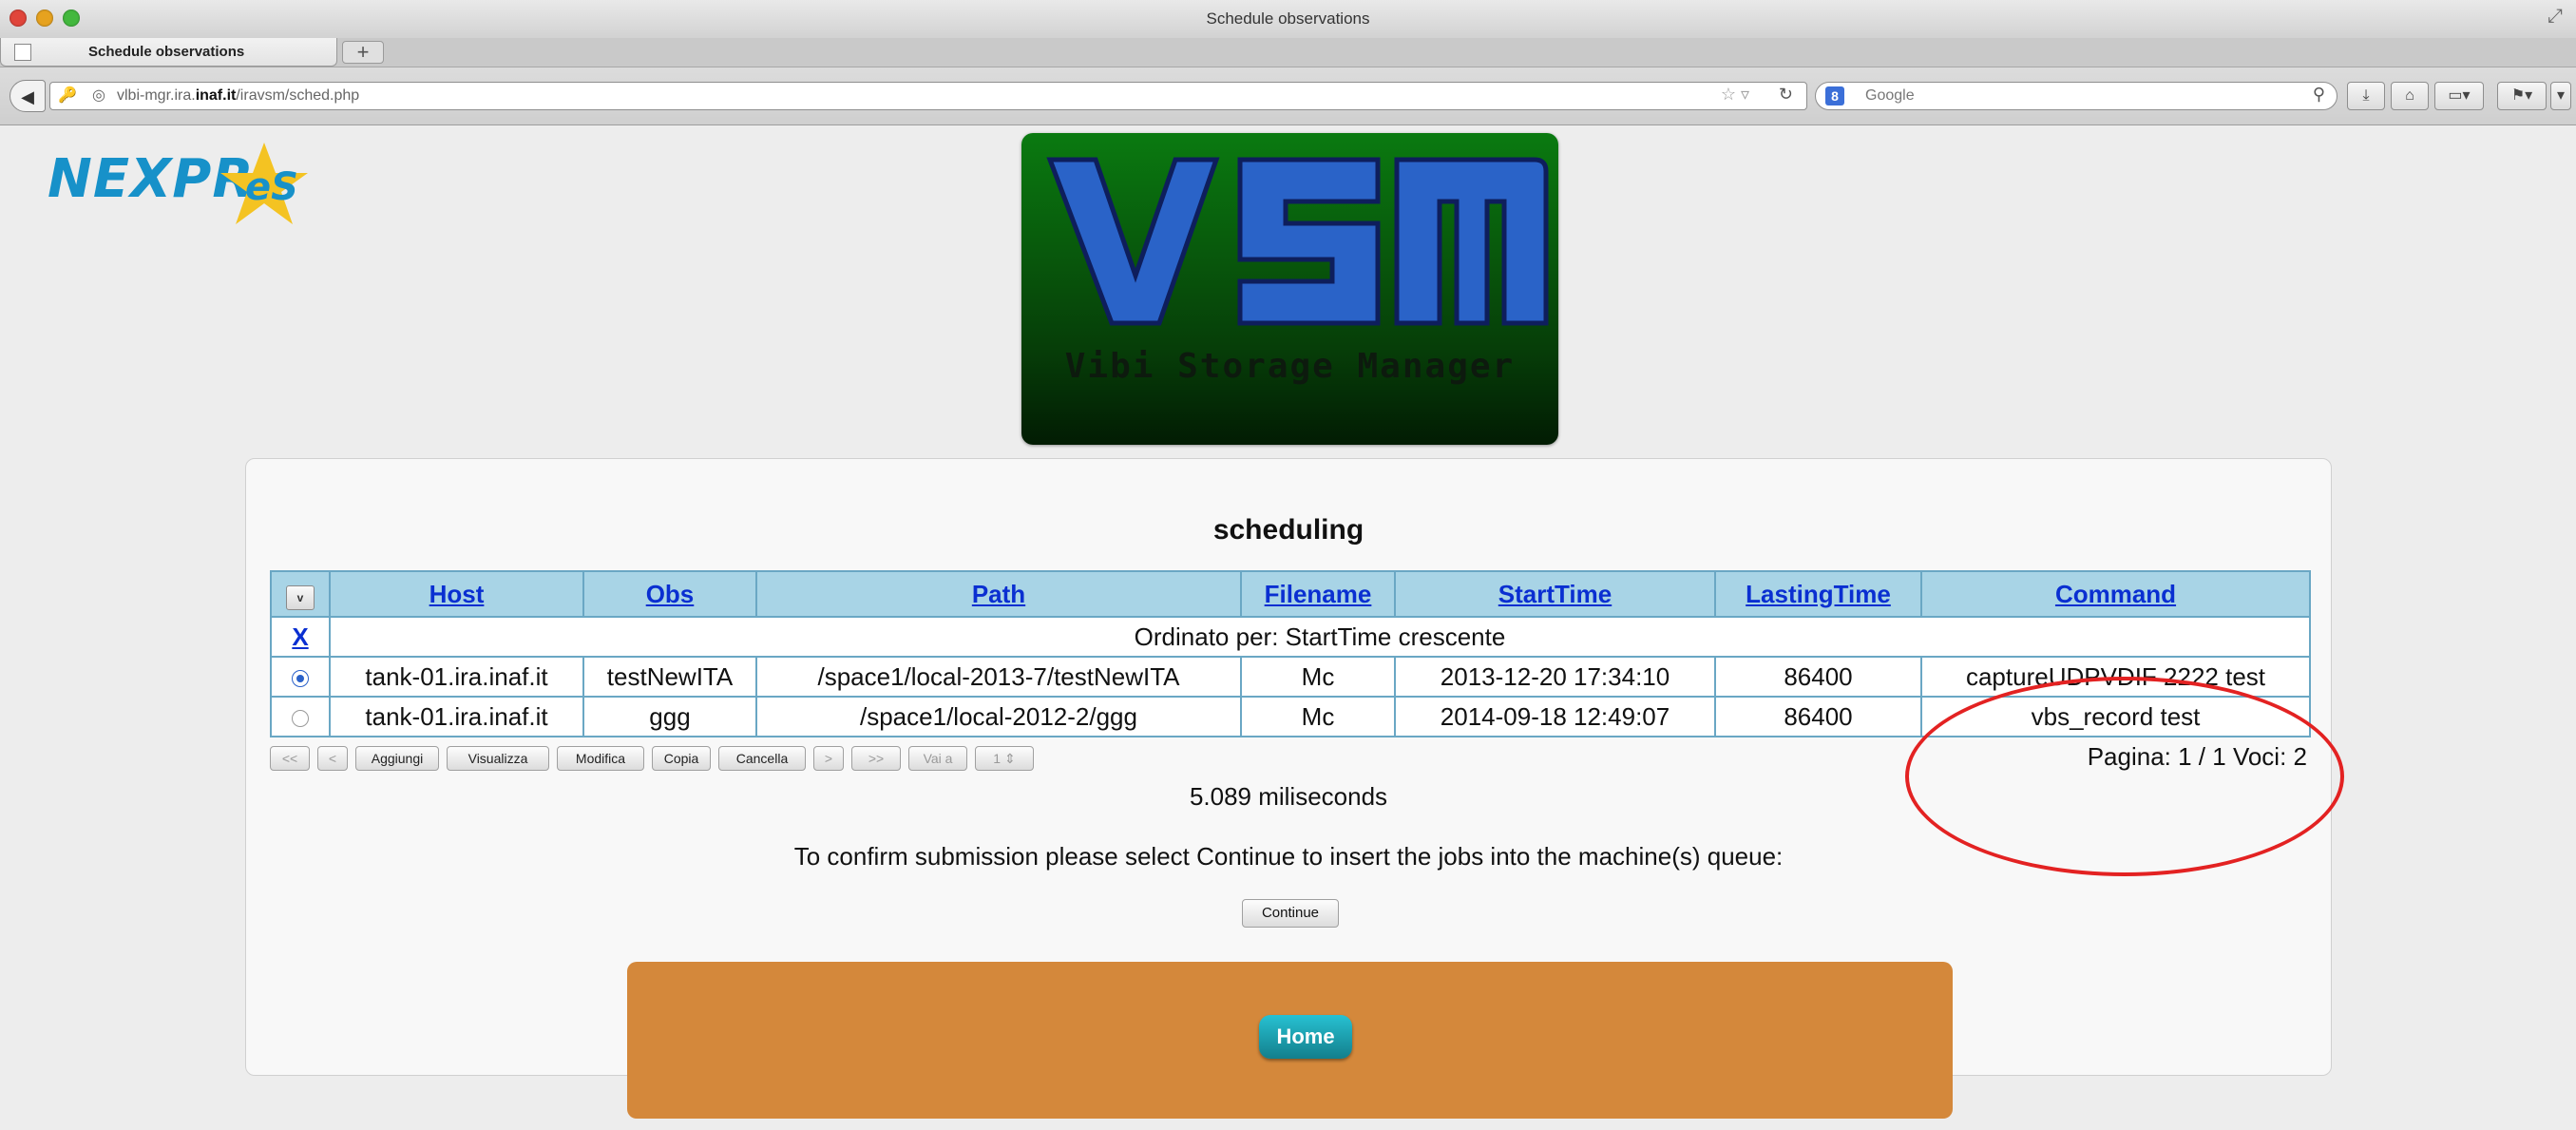  What do you see at coordinates (332, 758) in the screenshot?
I see `prev-page-button: <` at bounding box center [332, 758].